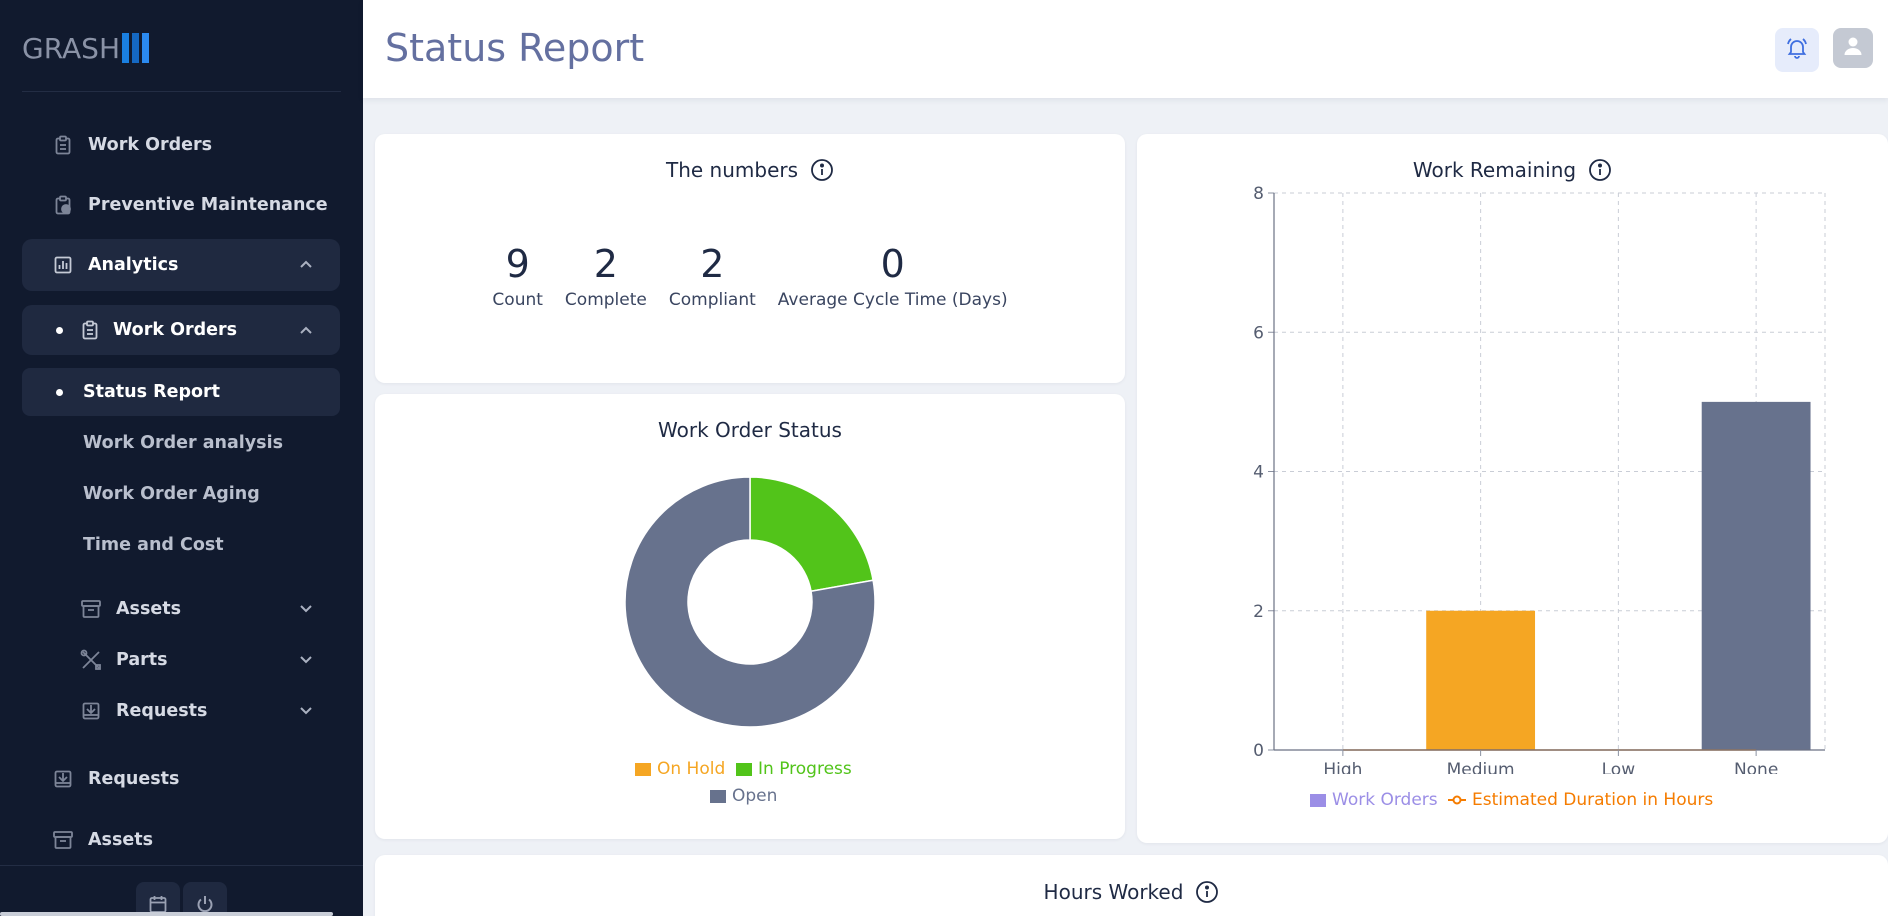  Describe the element at coordinates (1756, 575) in the screenshot. I see `bar-none` at that location.